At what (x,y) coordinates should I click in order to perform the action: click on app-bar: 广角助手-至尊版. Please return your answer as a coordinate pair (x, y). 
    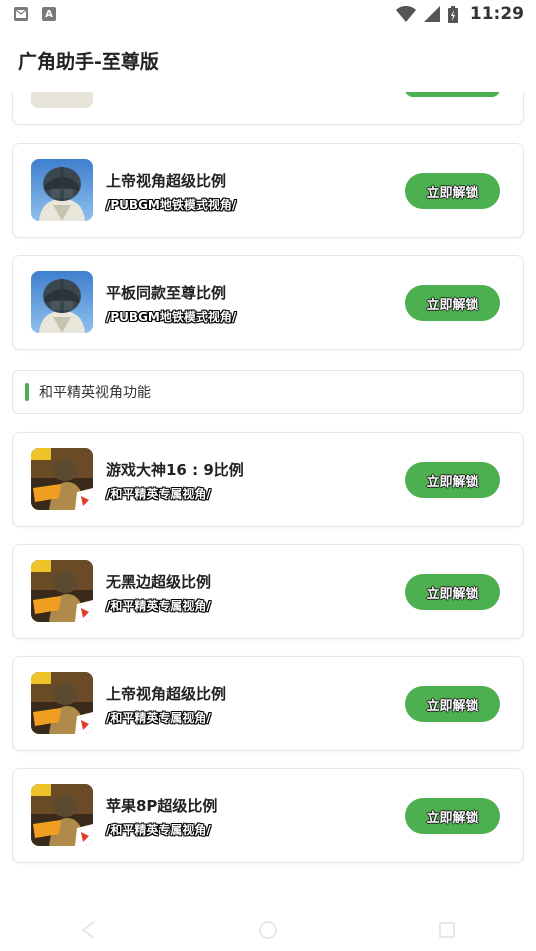
    Looking at the image, I should click on (268, 60).